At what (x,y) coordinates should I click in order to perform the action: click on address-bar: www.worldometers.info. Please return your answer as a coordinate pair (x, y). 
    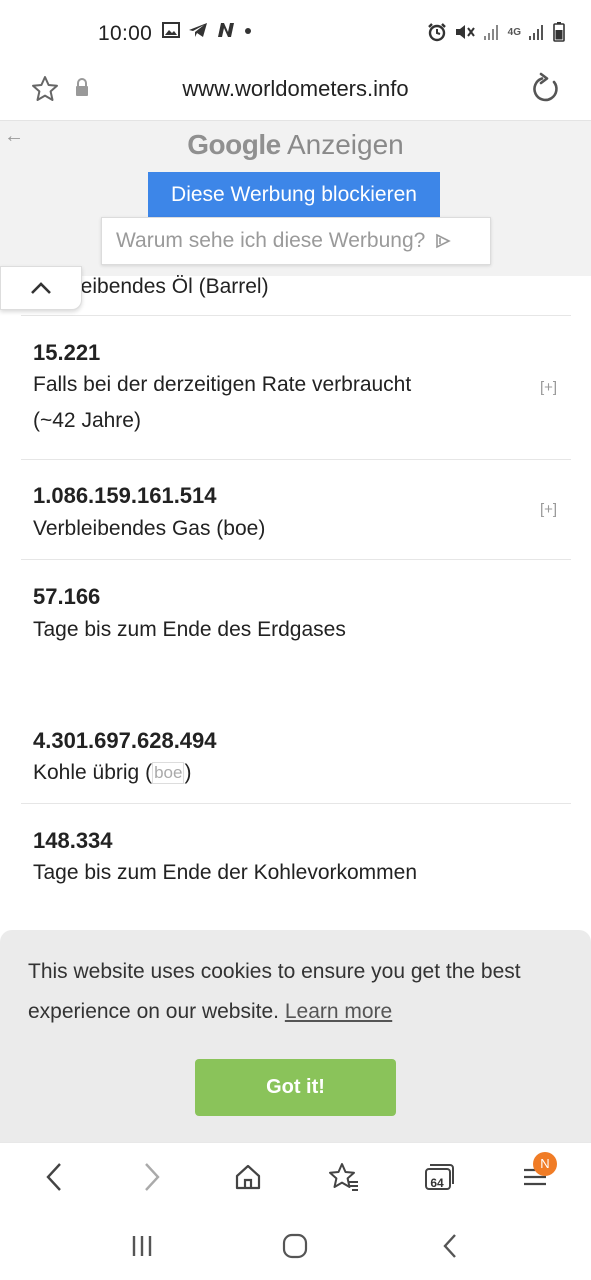
    Looking at the image, I should click on (295, 92).